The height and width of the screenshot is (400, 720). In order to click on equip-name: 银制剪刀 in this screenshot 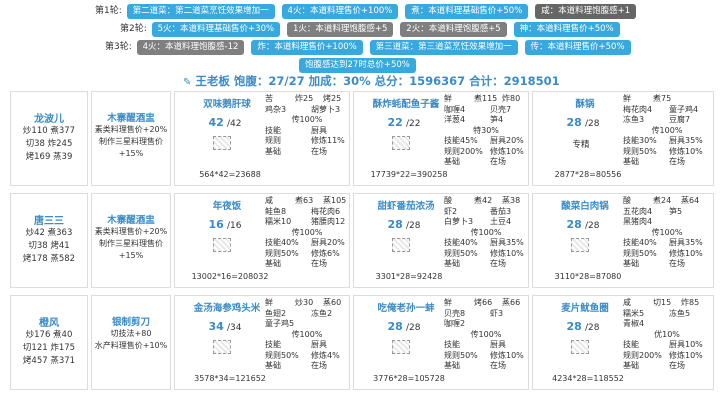, I will do `click(130, 322)`.